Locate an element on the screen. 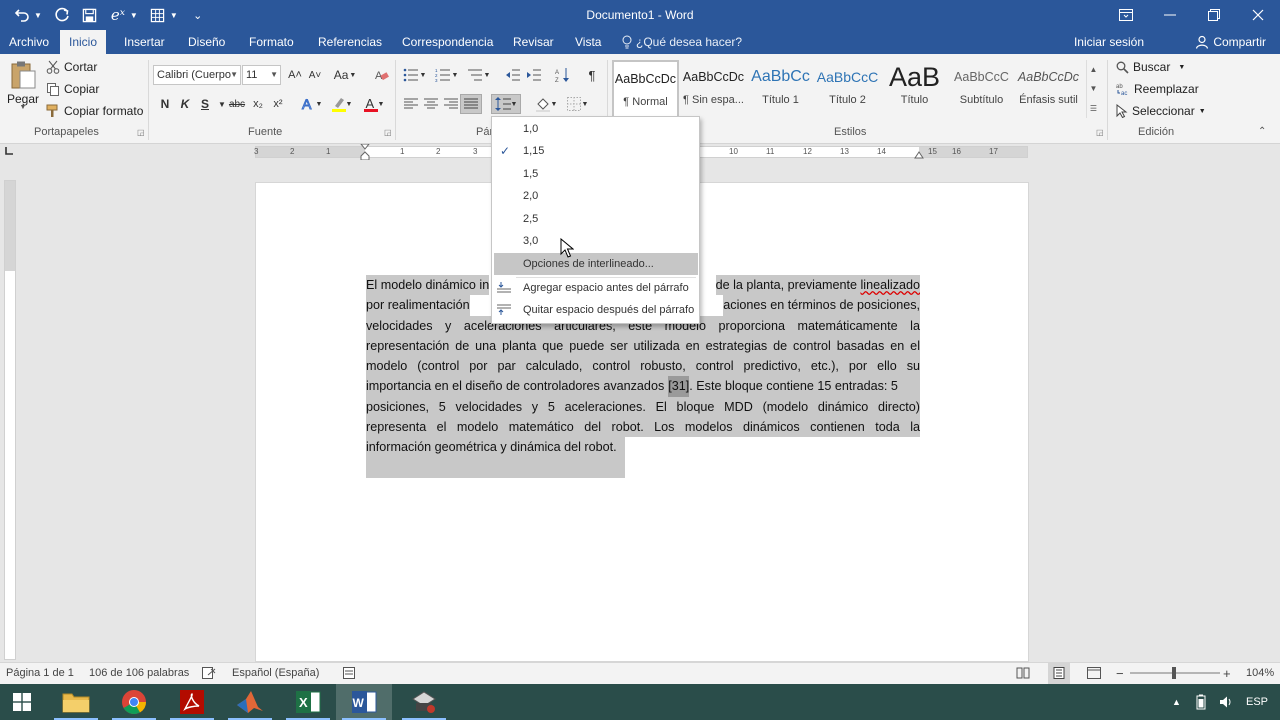 Image resolution: width=1280 pixels, height=720 pixels. remove-space-after-item: Quitar espacio después del párrafo is located at coordinates (595, 310).